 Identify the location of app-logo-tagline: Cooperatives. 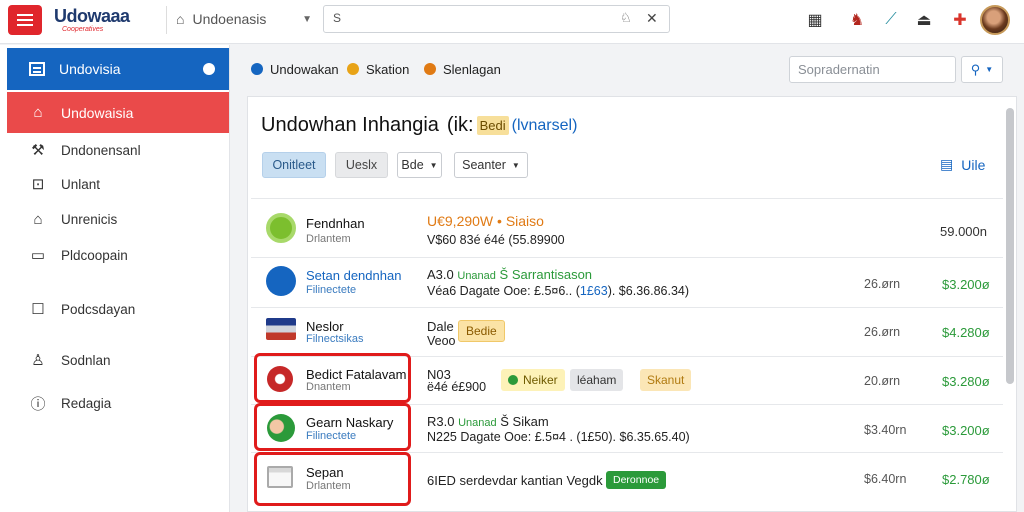
(83, 29).